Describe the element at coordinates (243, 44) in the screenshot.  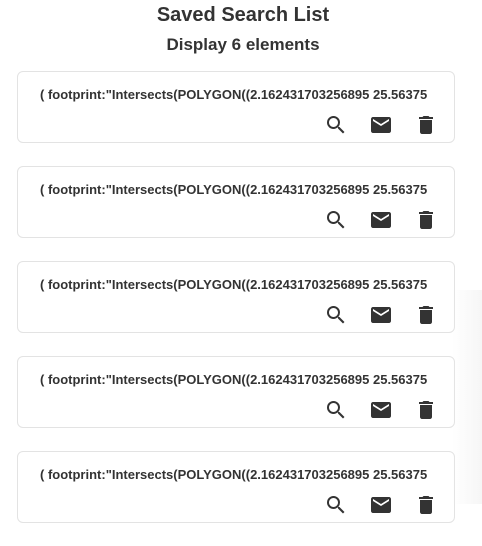
I see `element-count-label: Display 6 elements` at that location.